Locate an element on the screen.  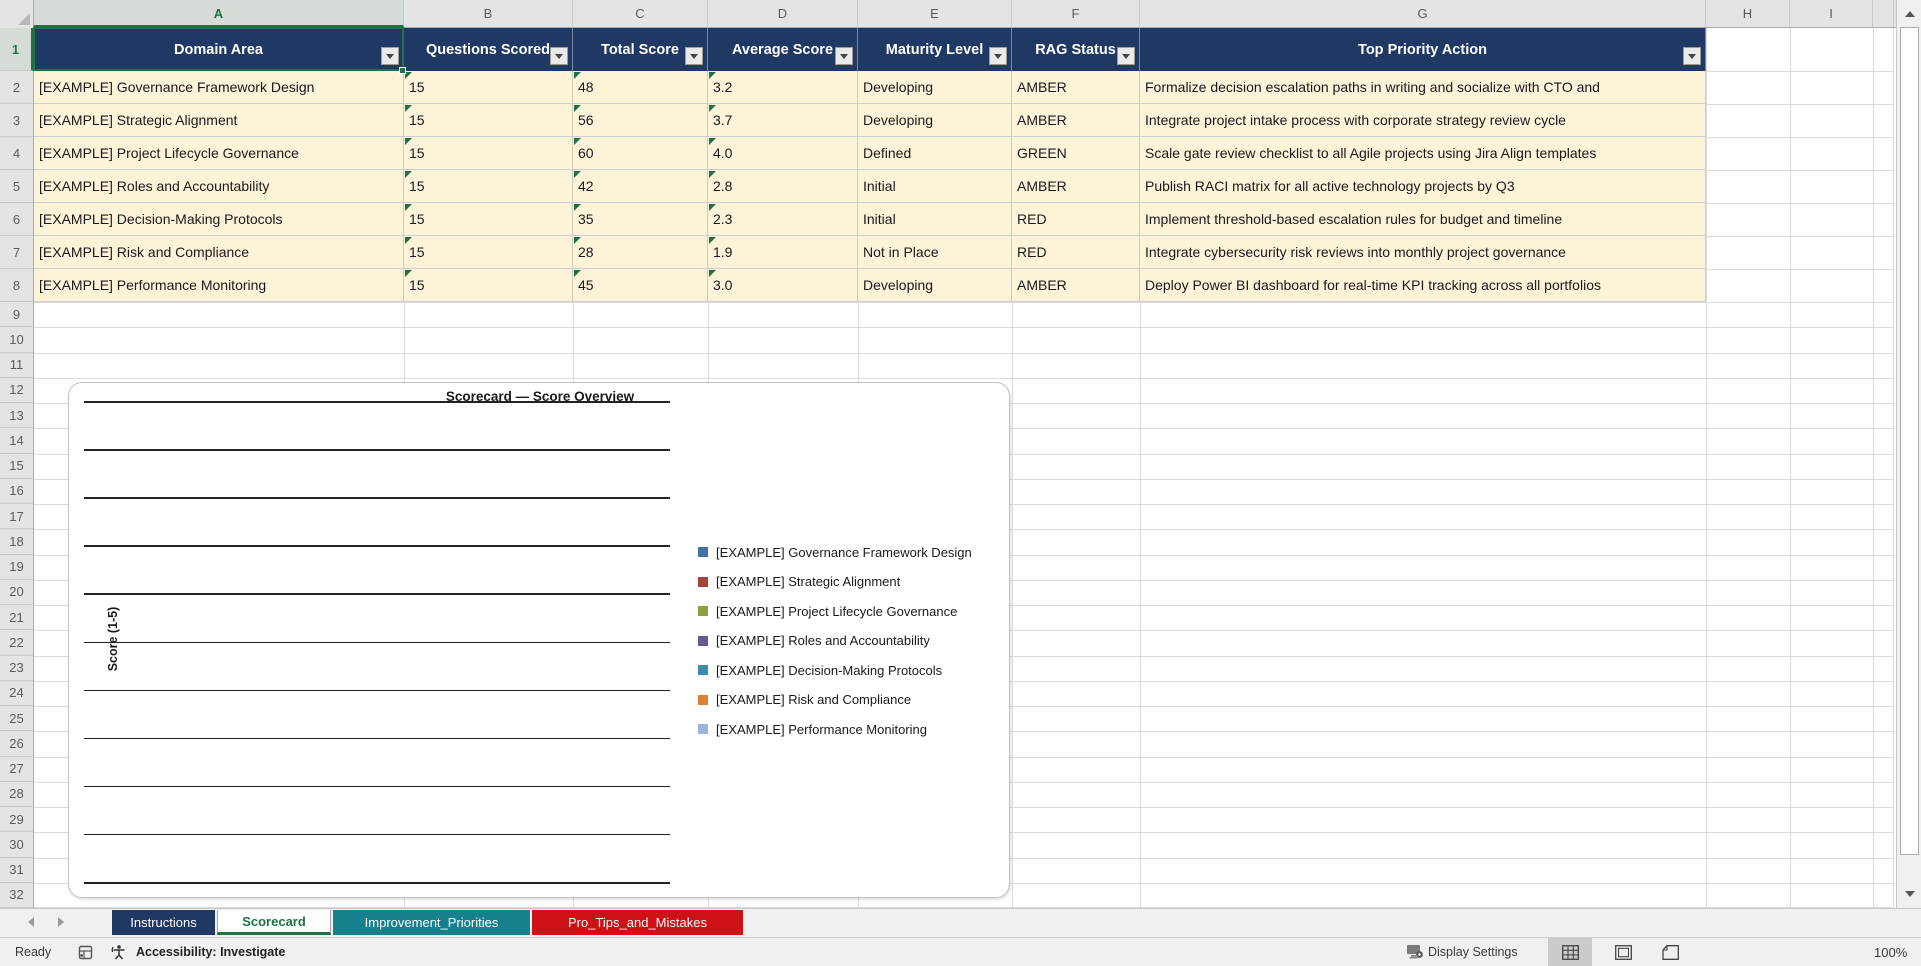
chart-y-axis-label: Score (1-5) is located at coordinates (113, 639).